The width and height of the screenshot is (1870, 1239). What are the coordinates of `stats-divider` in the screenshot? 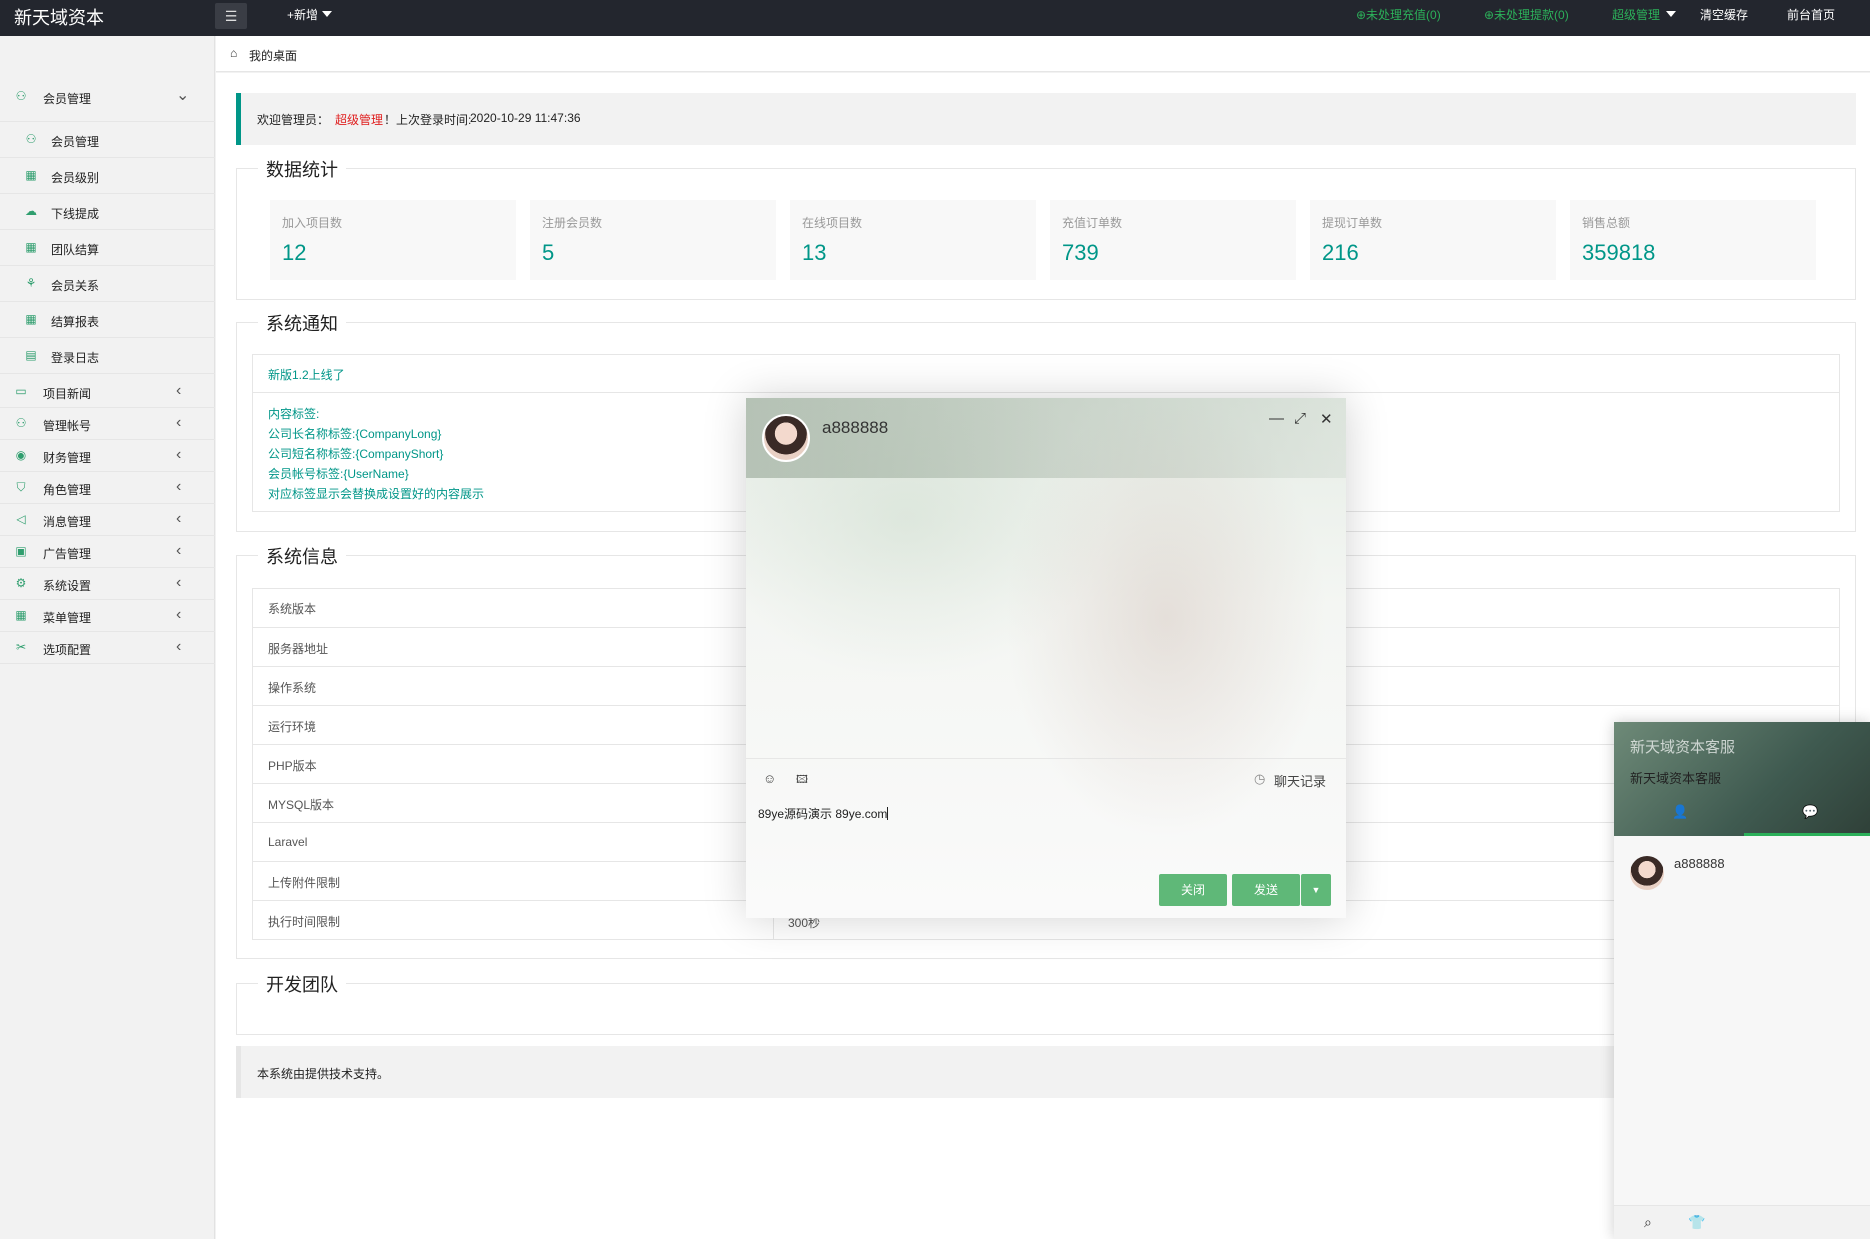 It's located at (1046, 168).